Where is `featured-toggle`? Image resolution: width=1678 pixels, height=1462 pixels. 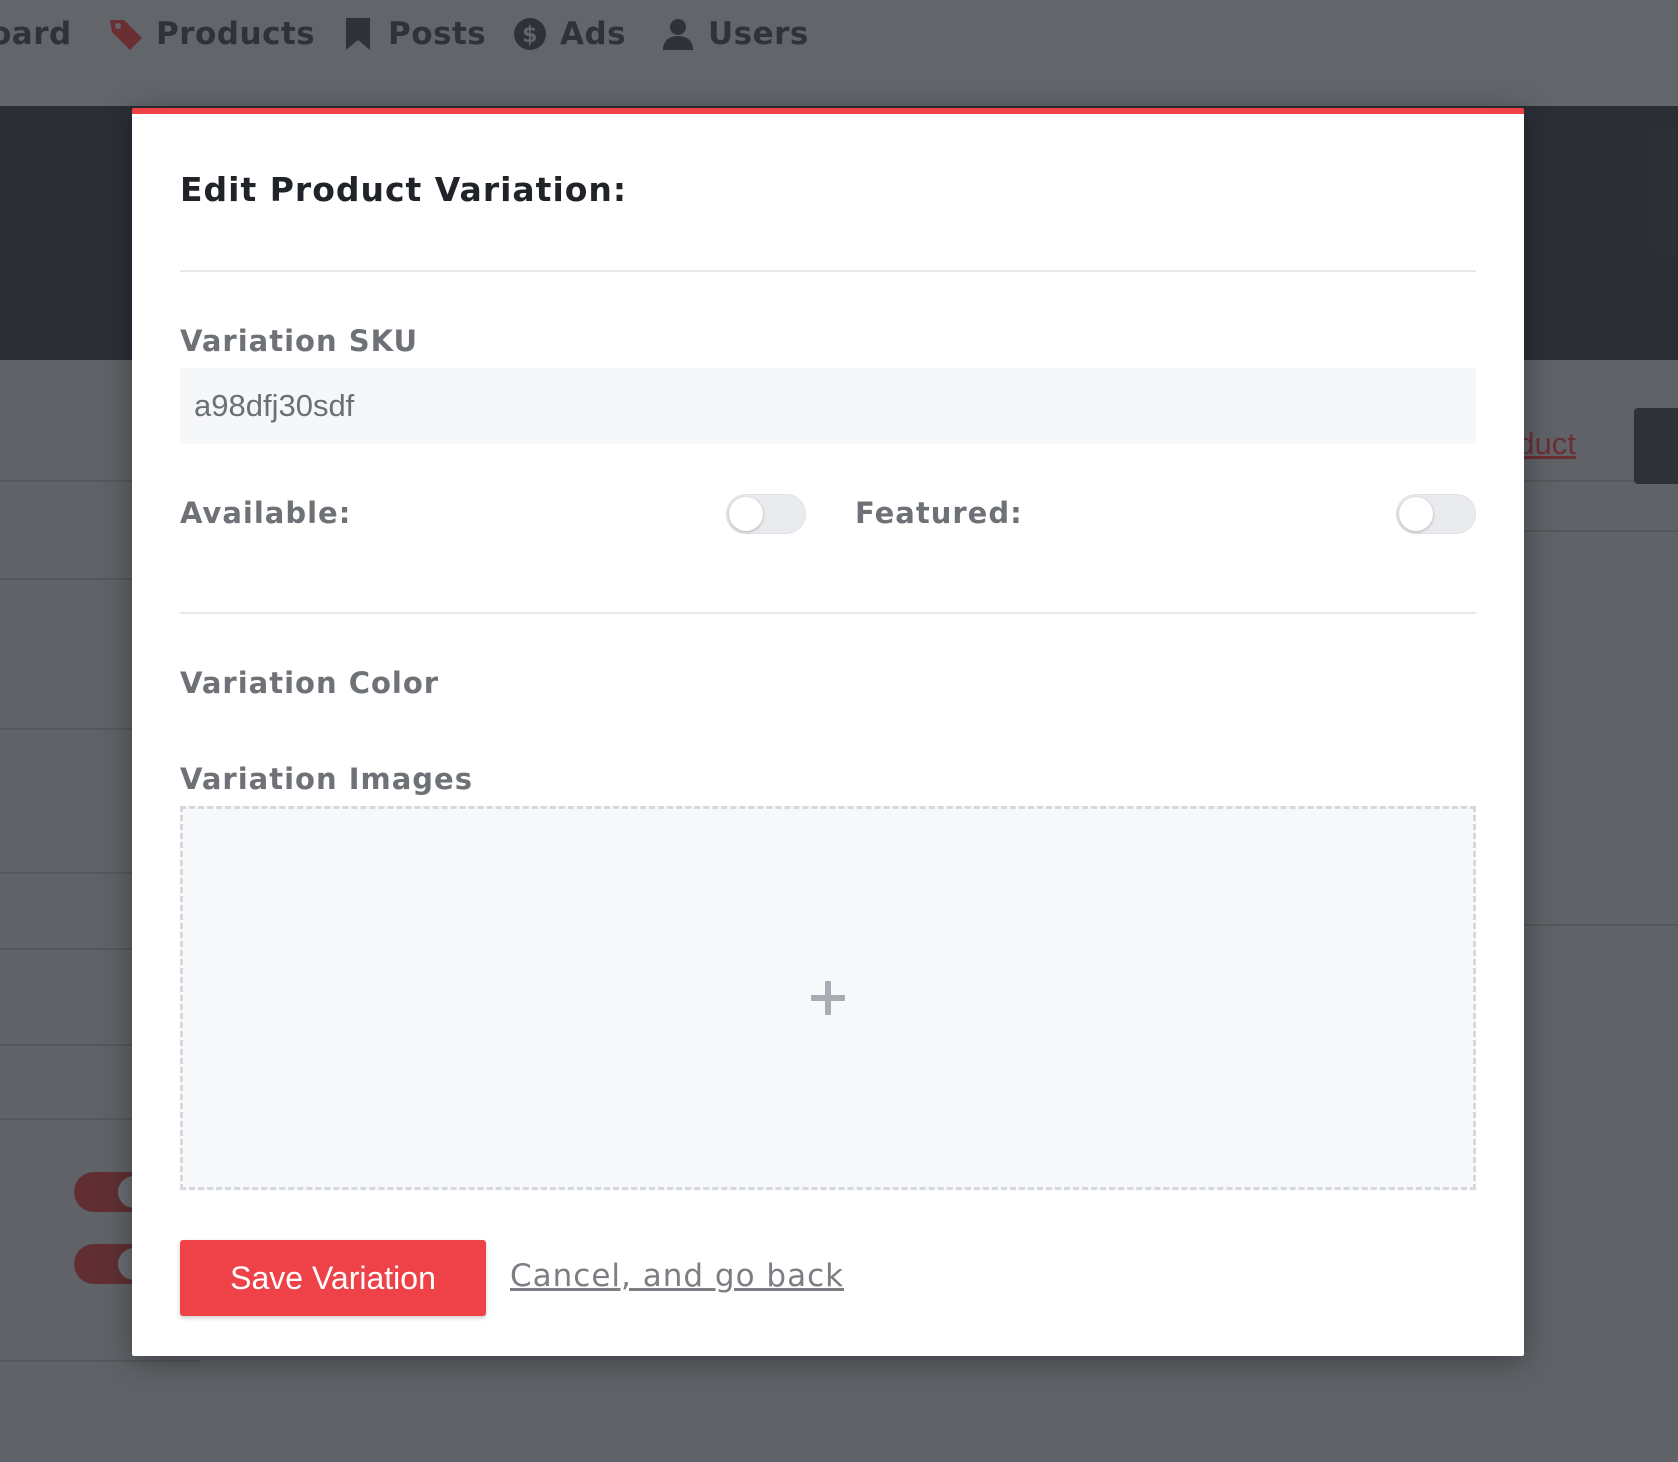
featured-toggle is located at coordinates (1436, 514).